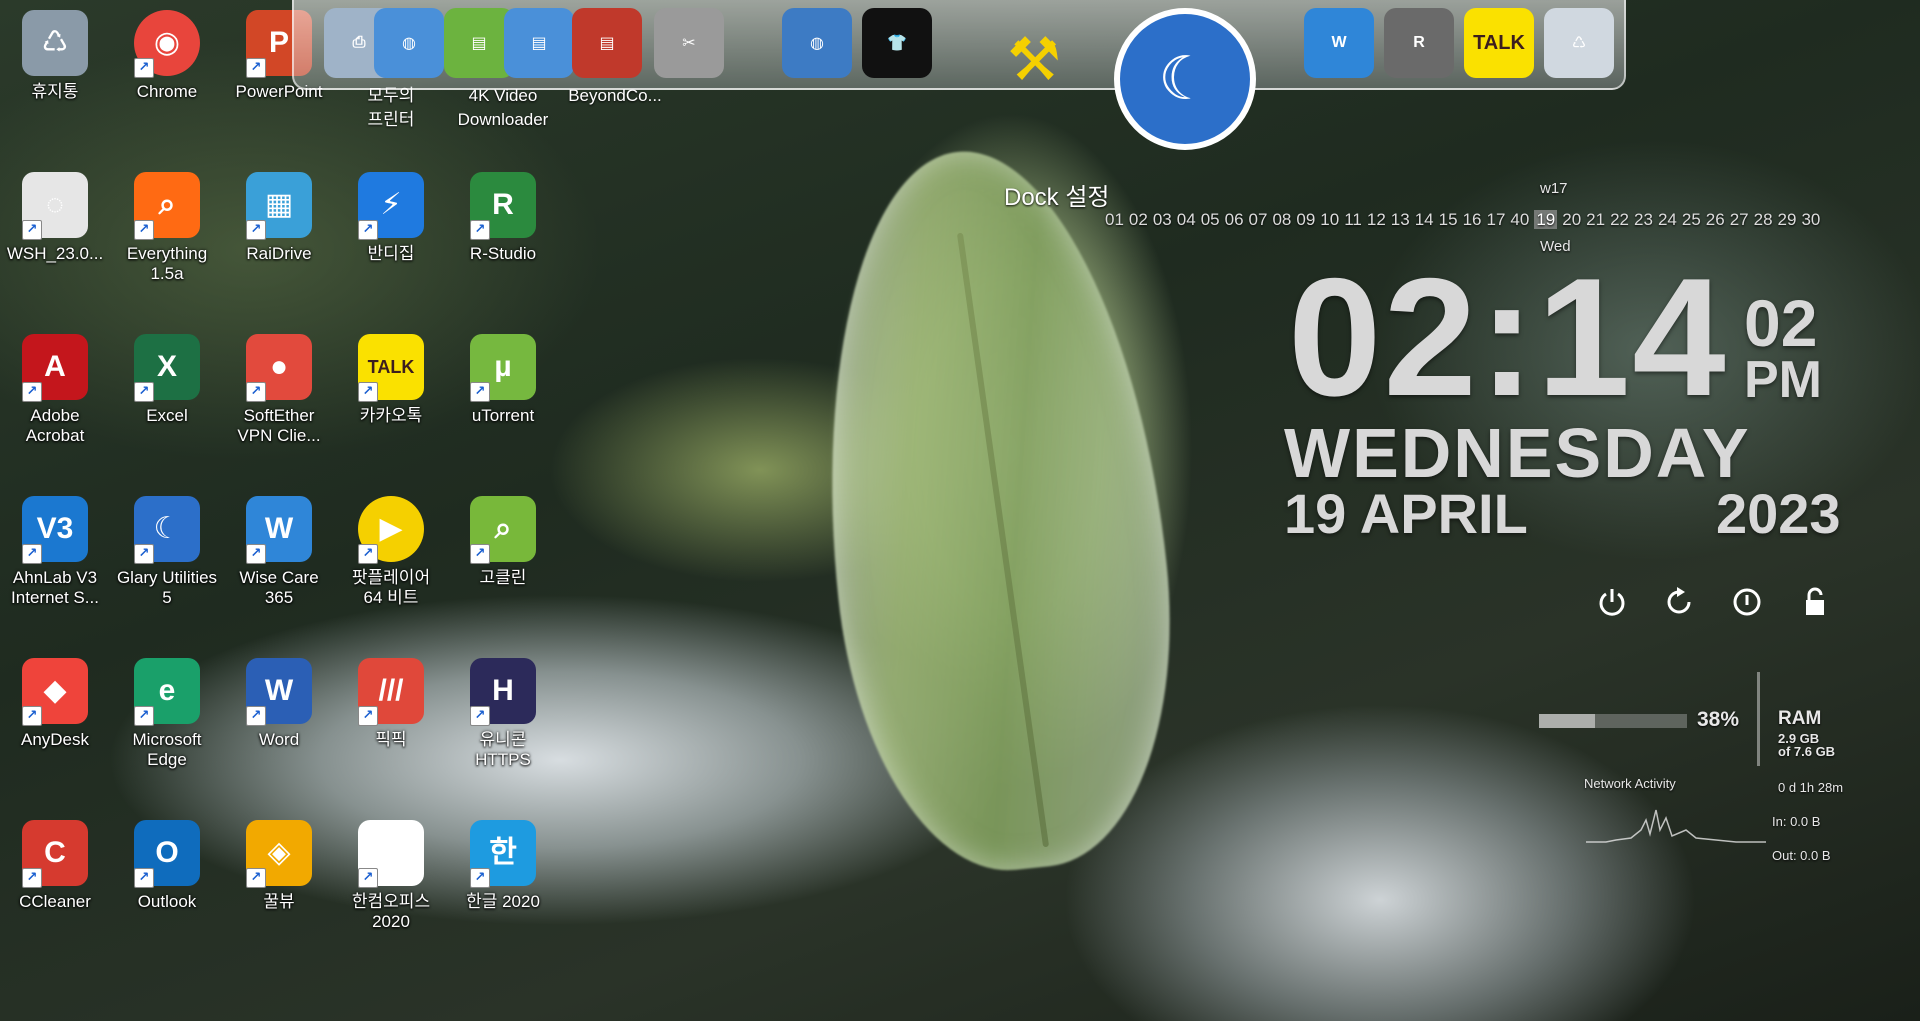  I want to click on desktop-icon-label: R-Studio, so click(503, 253).